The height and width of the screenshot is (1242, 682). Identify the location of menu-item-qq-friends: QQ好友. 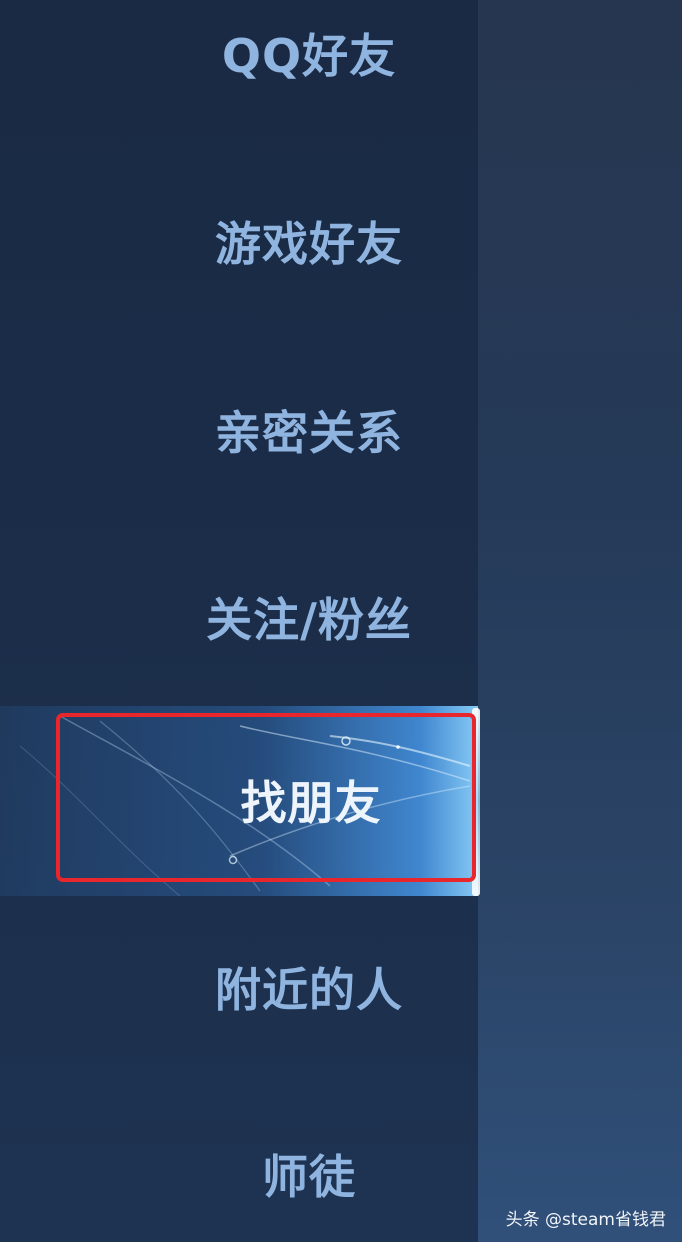
(239, 64).